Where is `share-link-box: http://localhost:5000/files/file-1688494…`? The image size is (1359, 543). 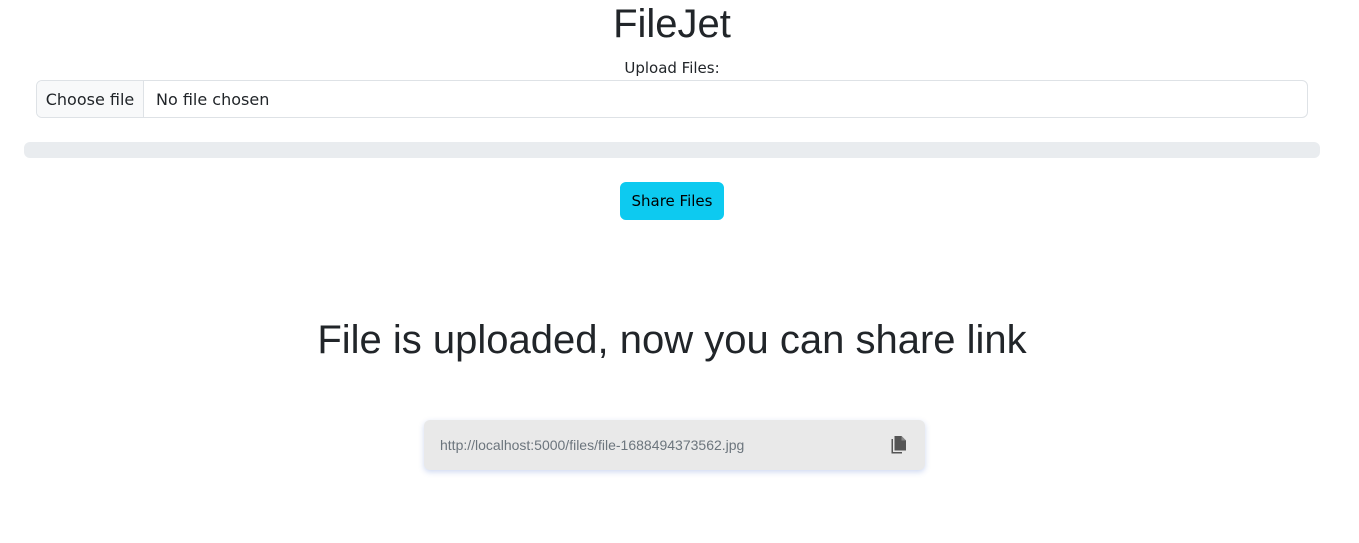
share-link-box: http://localhost:5000/files/file-1688494… is located at coordinates (674, 445).